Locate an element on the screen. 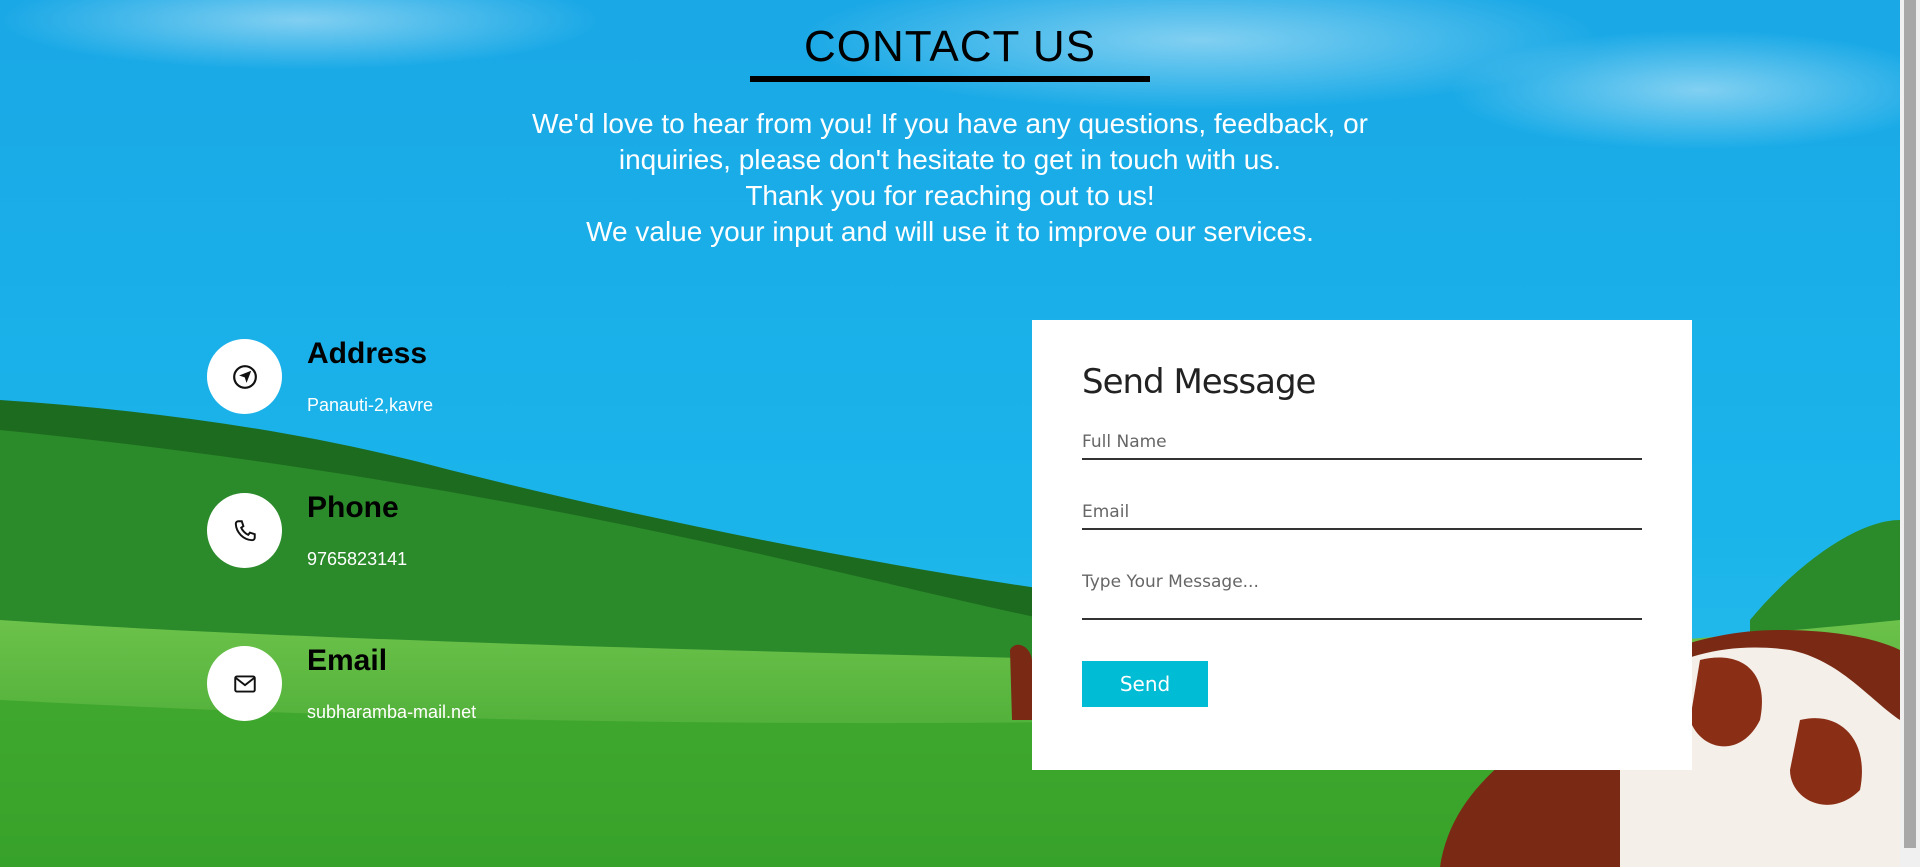 This screenshot has height=867, width=1920. email-icon-circle is located at coordinates (244, 683).